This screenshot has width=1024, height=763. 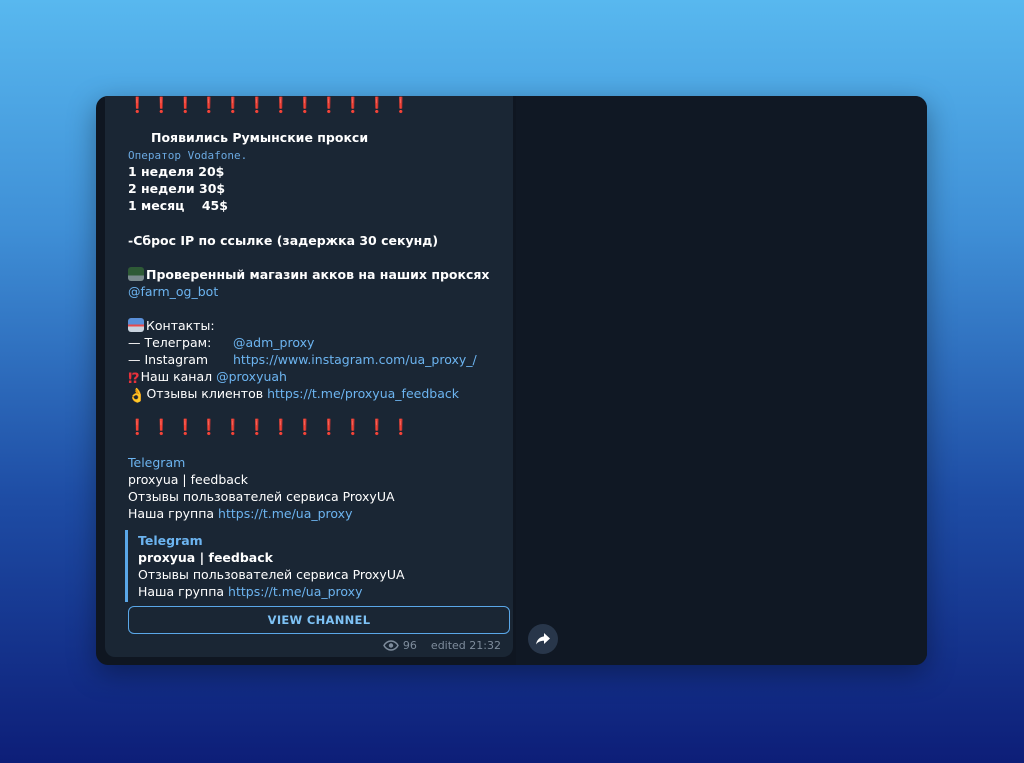 What do you see at coordinates (283, 240) in the screenshot?
I see `ip-reset-text: -Сброс IP по ссылке (задержка 30 секунд)` at bounding box center [283, 240].